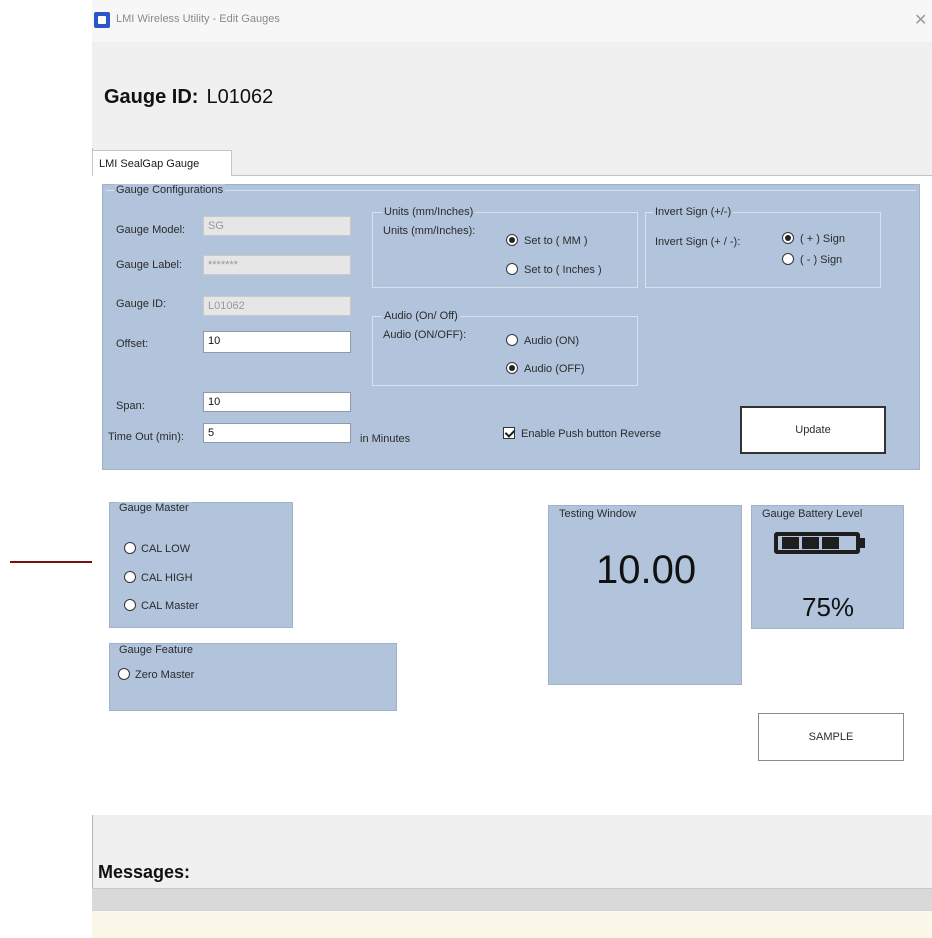 The height and width of the screenshot is (938, 932). Describe the element at coordinates (132, 344) in the screenshot. I see `offset-label: Offset:` at that location.